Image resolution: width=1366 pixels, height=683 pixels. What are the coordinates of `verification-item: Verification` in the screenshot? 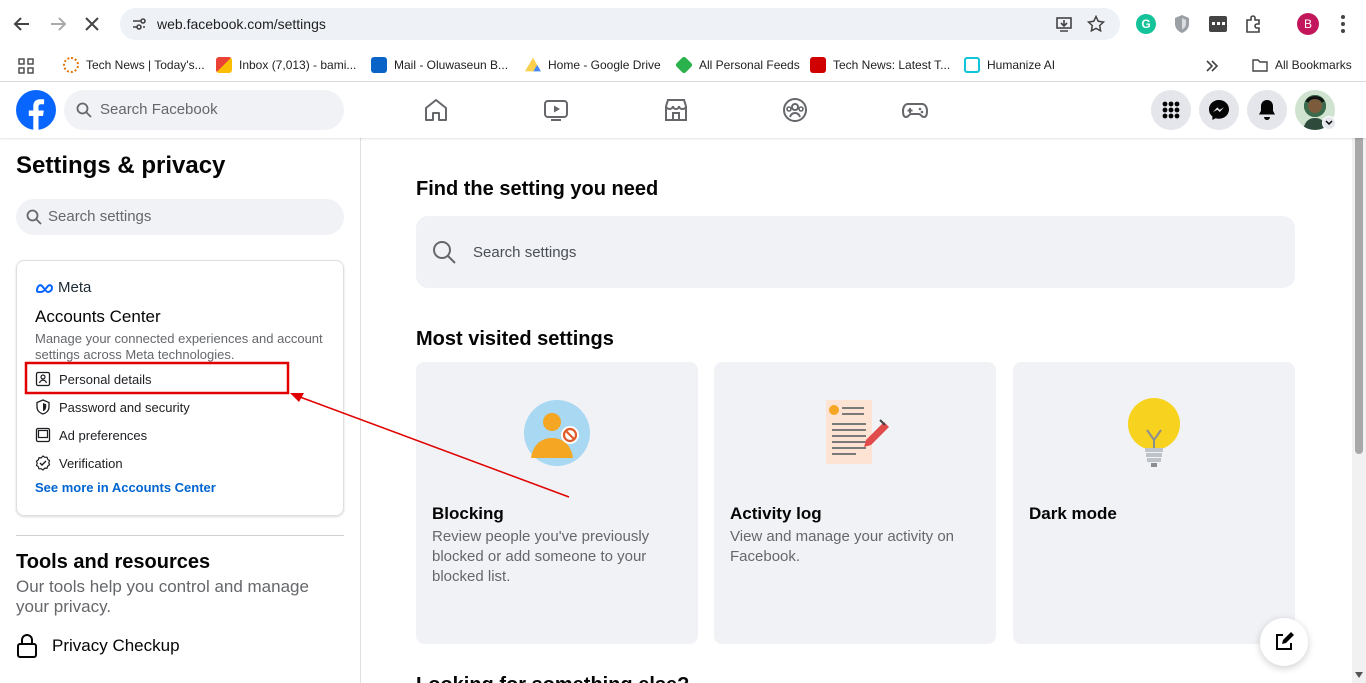 It's located at (79, 463).